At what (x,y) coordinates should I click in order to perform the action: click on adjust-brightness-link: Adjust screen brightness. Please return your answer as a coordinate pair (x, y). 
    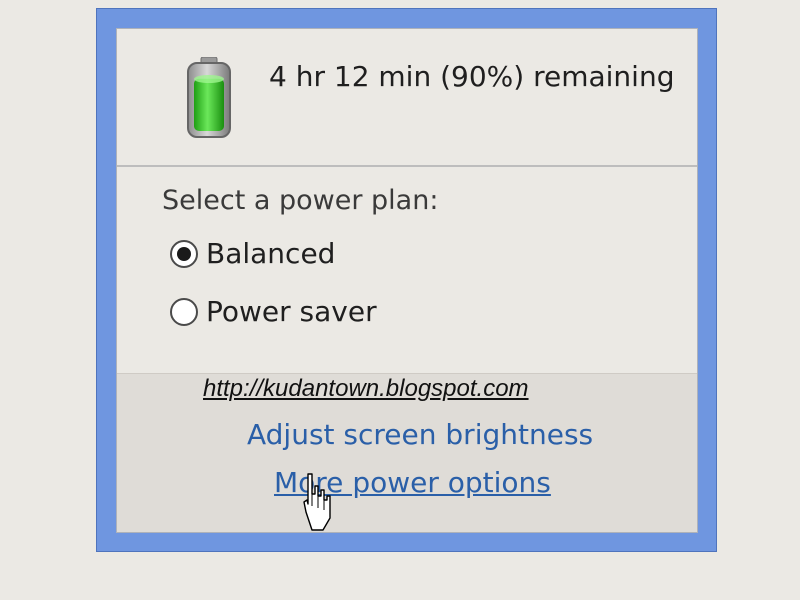
    Looking at the image, I should click on (420, 434).